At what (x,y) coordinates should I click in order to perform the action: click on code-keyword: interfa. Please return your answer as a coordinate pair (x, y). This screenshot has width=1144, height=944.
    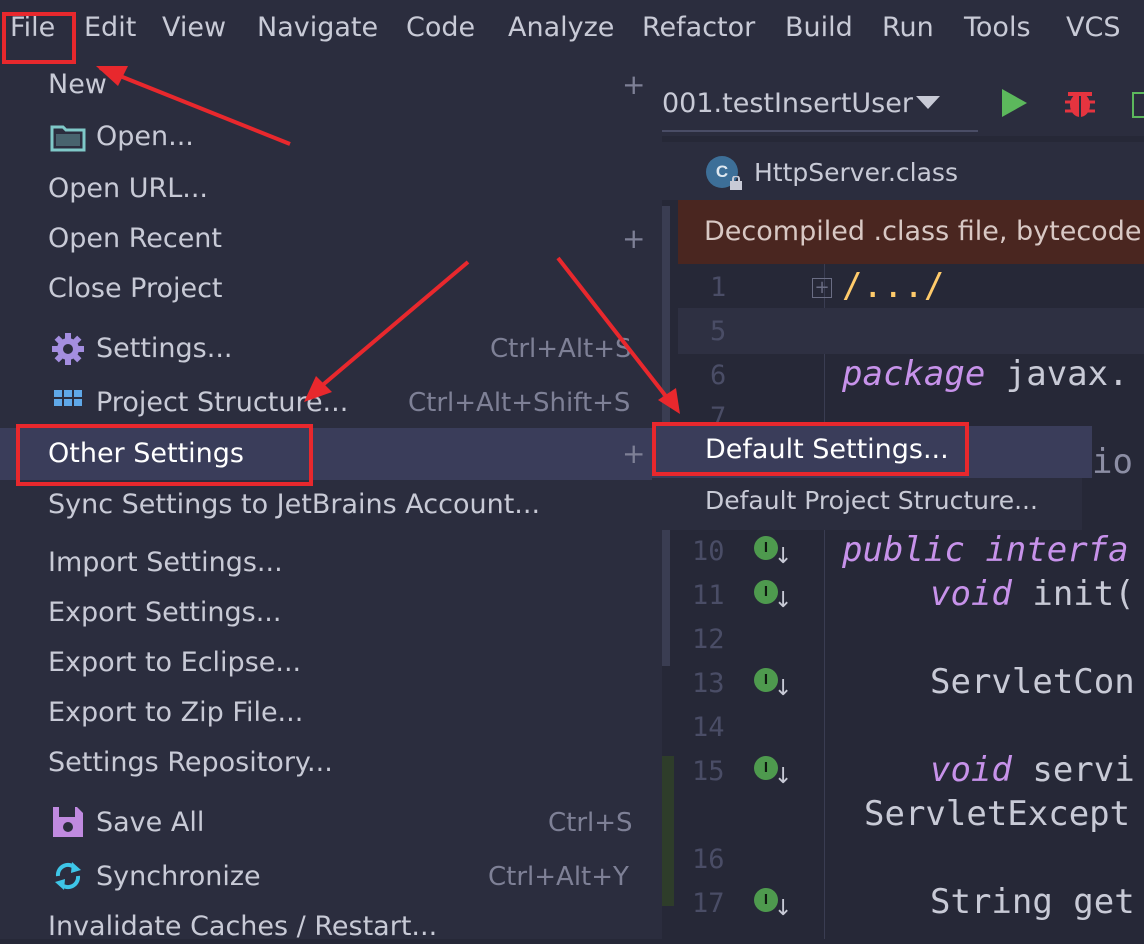
    Looking at the image, I should click on (1057, 550).